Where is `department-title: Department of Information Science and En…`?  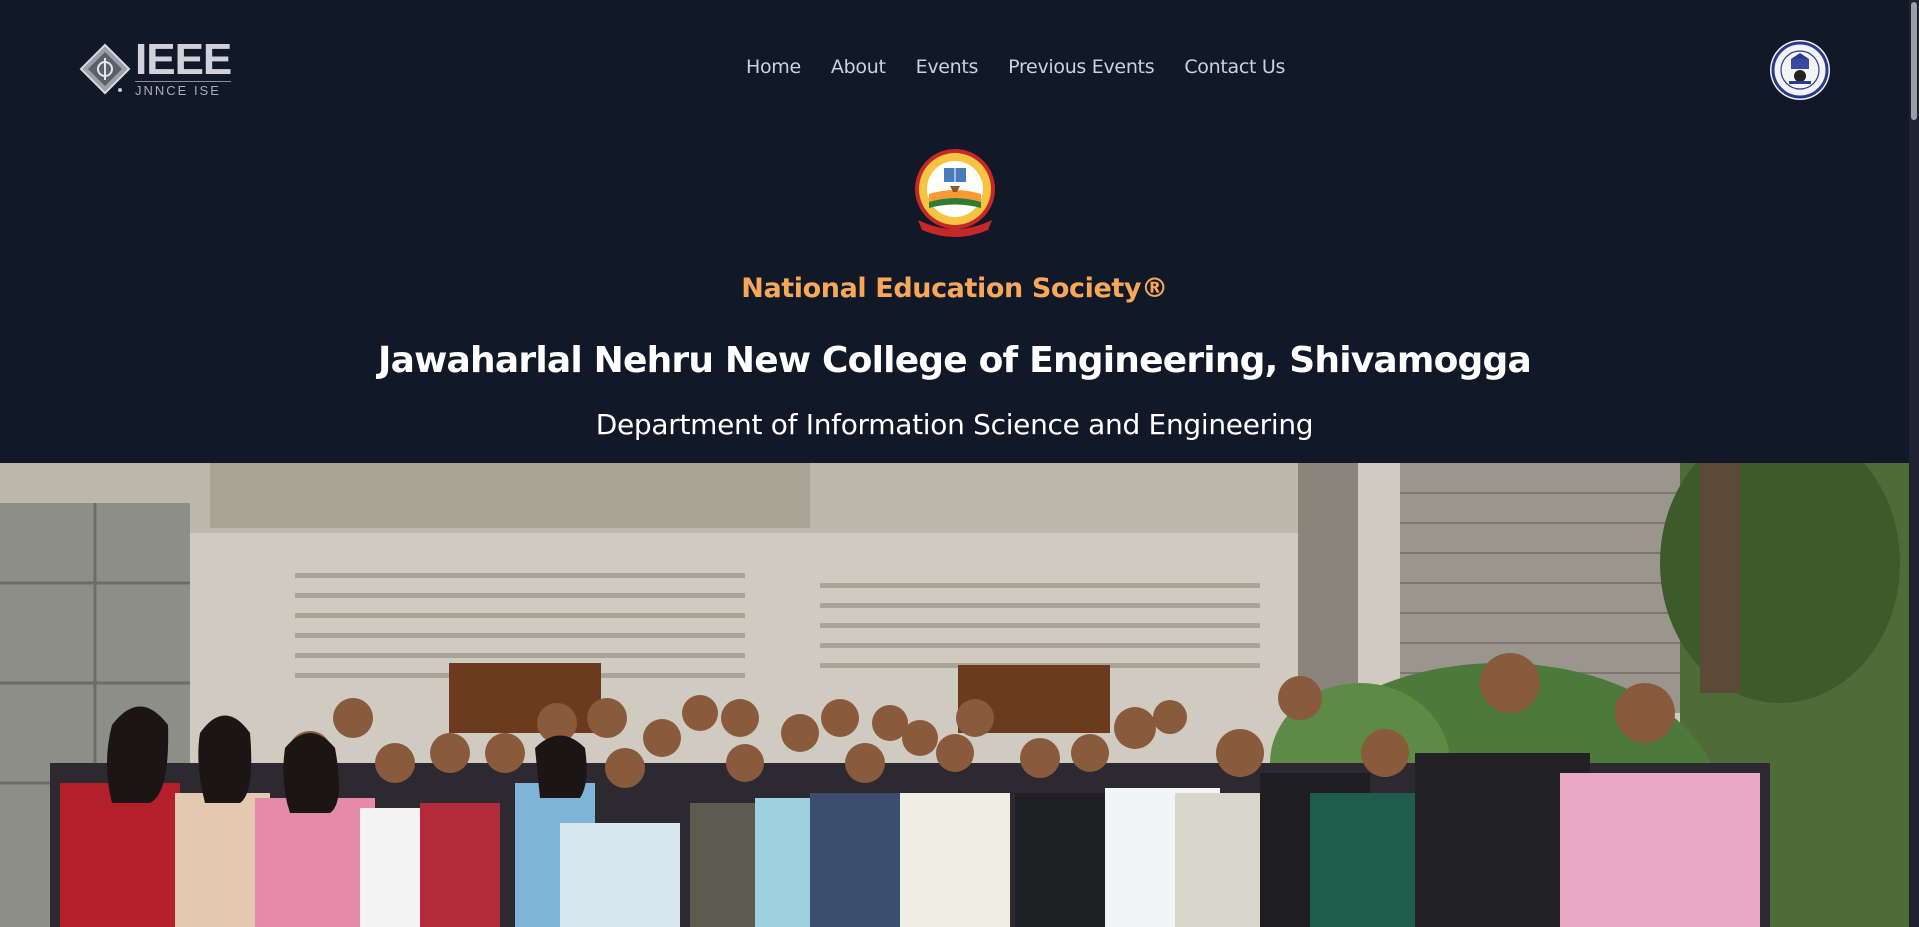
department-title: Department of Information Science and En… is located at coordinates (954, 424).